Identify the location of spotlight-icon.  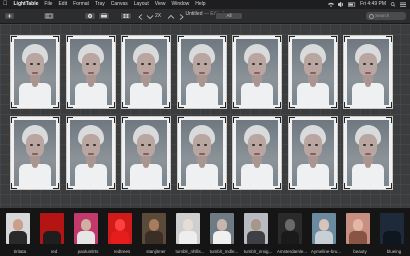
(393, 4).